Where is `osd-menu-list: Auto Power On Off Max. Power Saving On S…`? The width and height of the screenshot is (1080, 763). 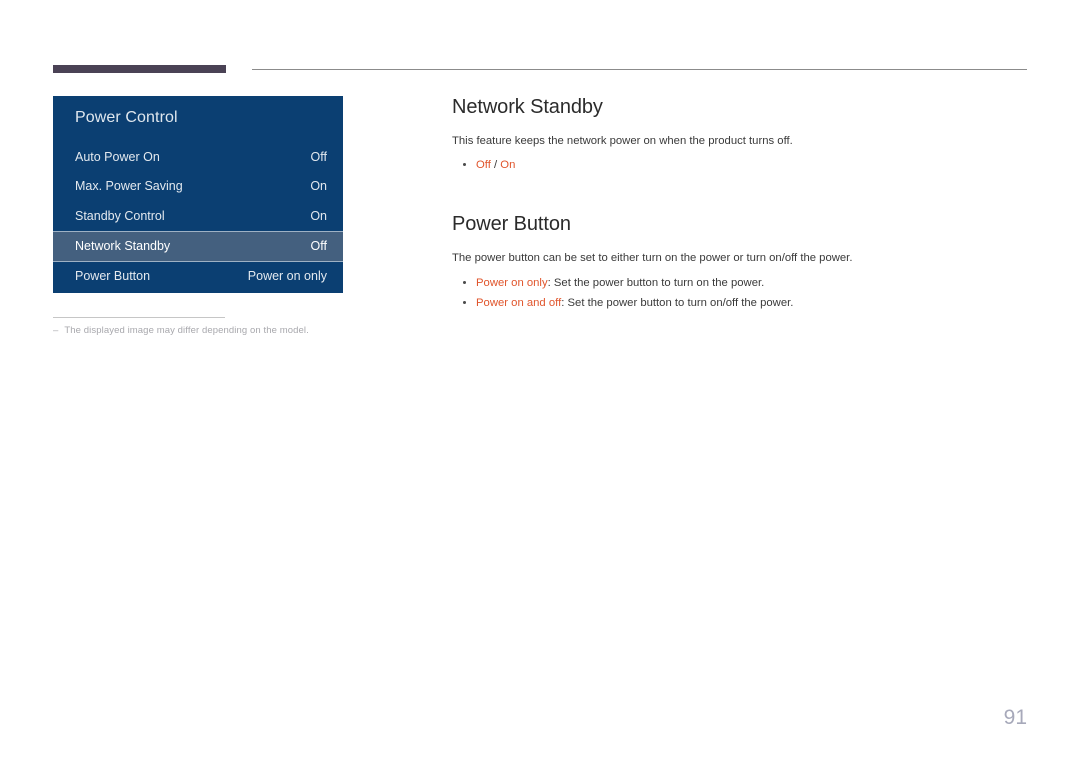
osd-menu-list: Auto Power On Off Max. Power Saving On S… is located at coordinates (198, 216).